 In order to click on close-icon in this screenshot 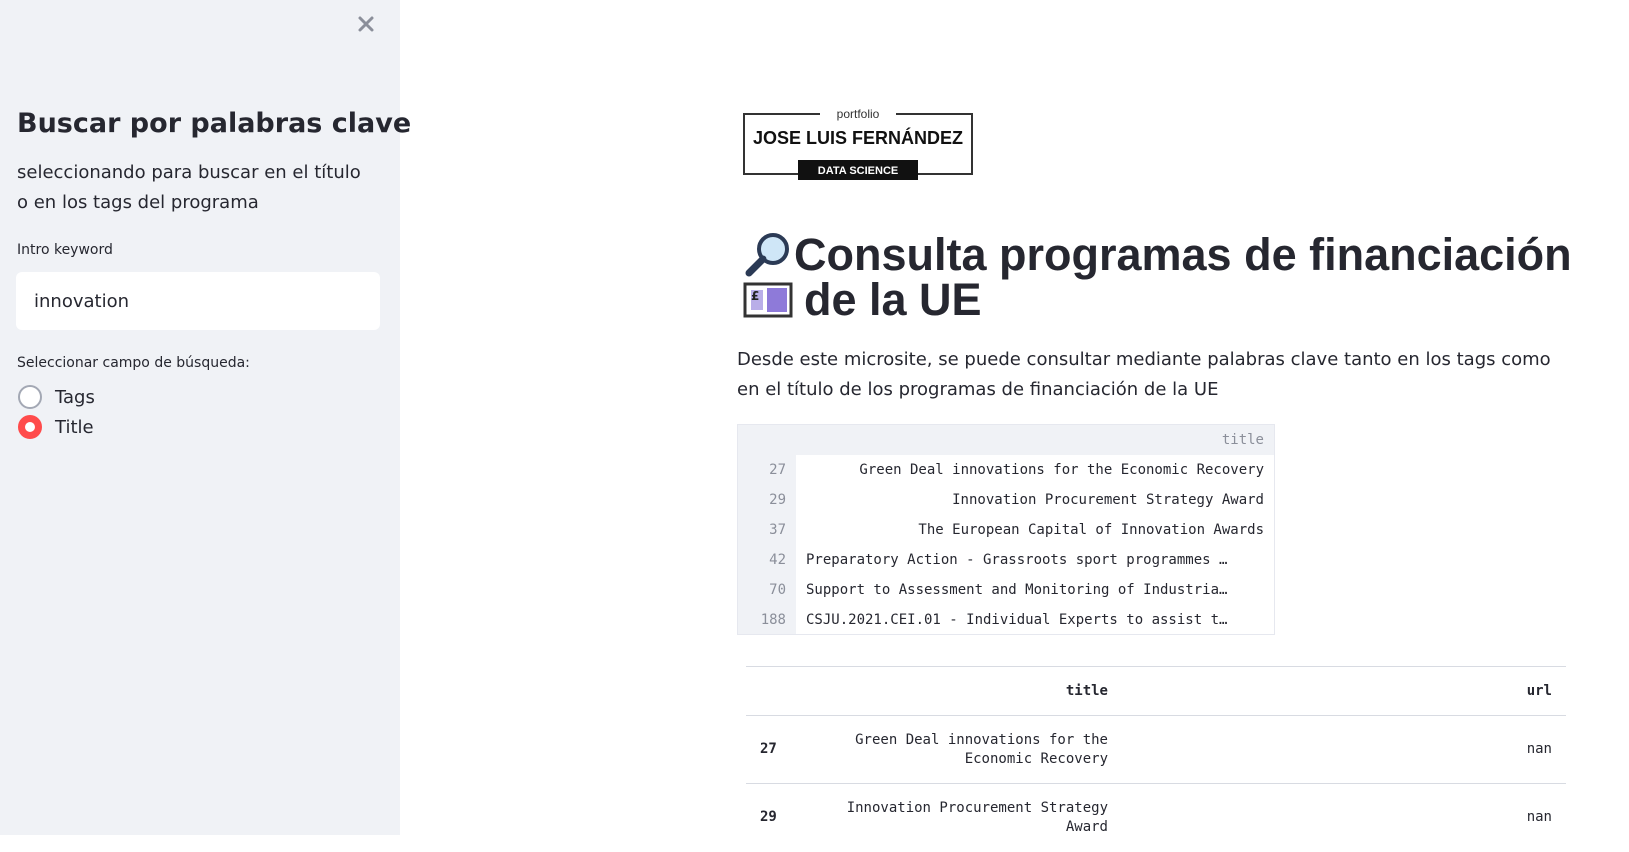, I will do `click(366, 24)`.